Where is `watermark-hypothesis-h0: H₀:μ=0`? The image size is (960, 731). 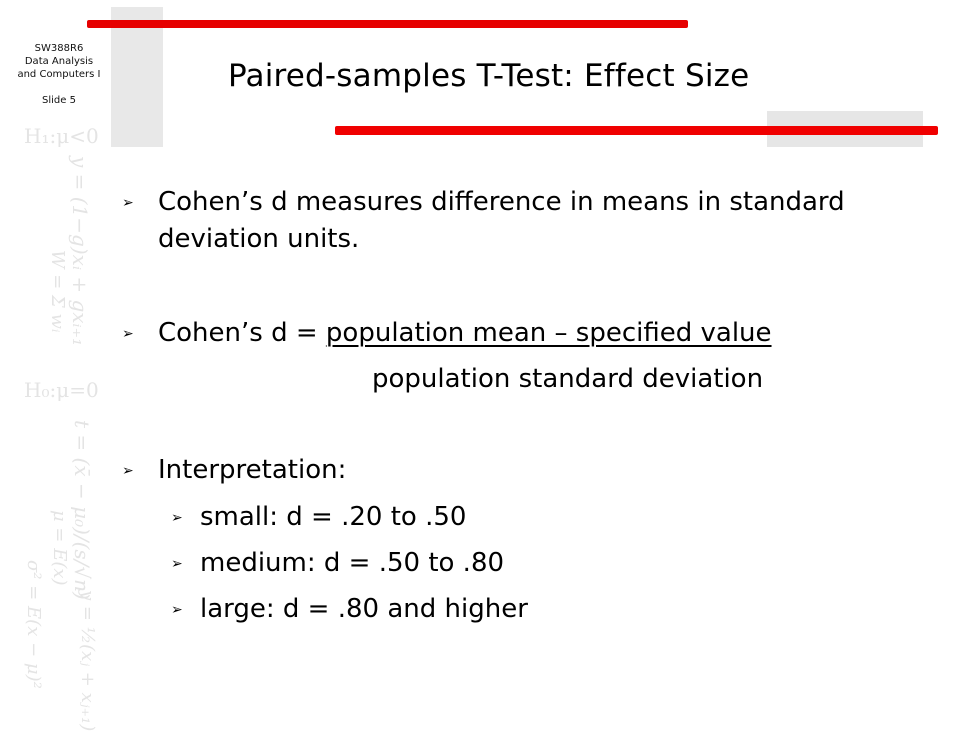 watermark-hypothesis-h0: H₀:μ=0 is located at coordinates (61, 390).